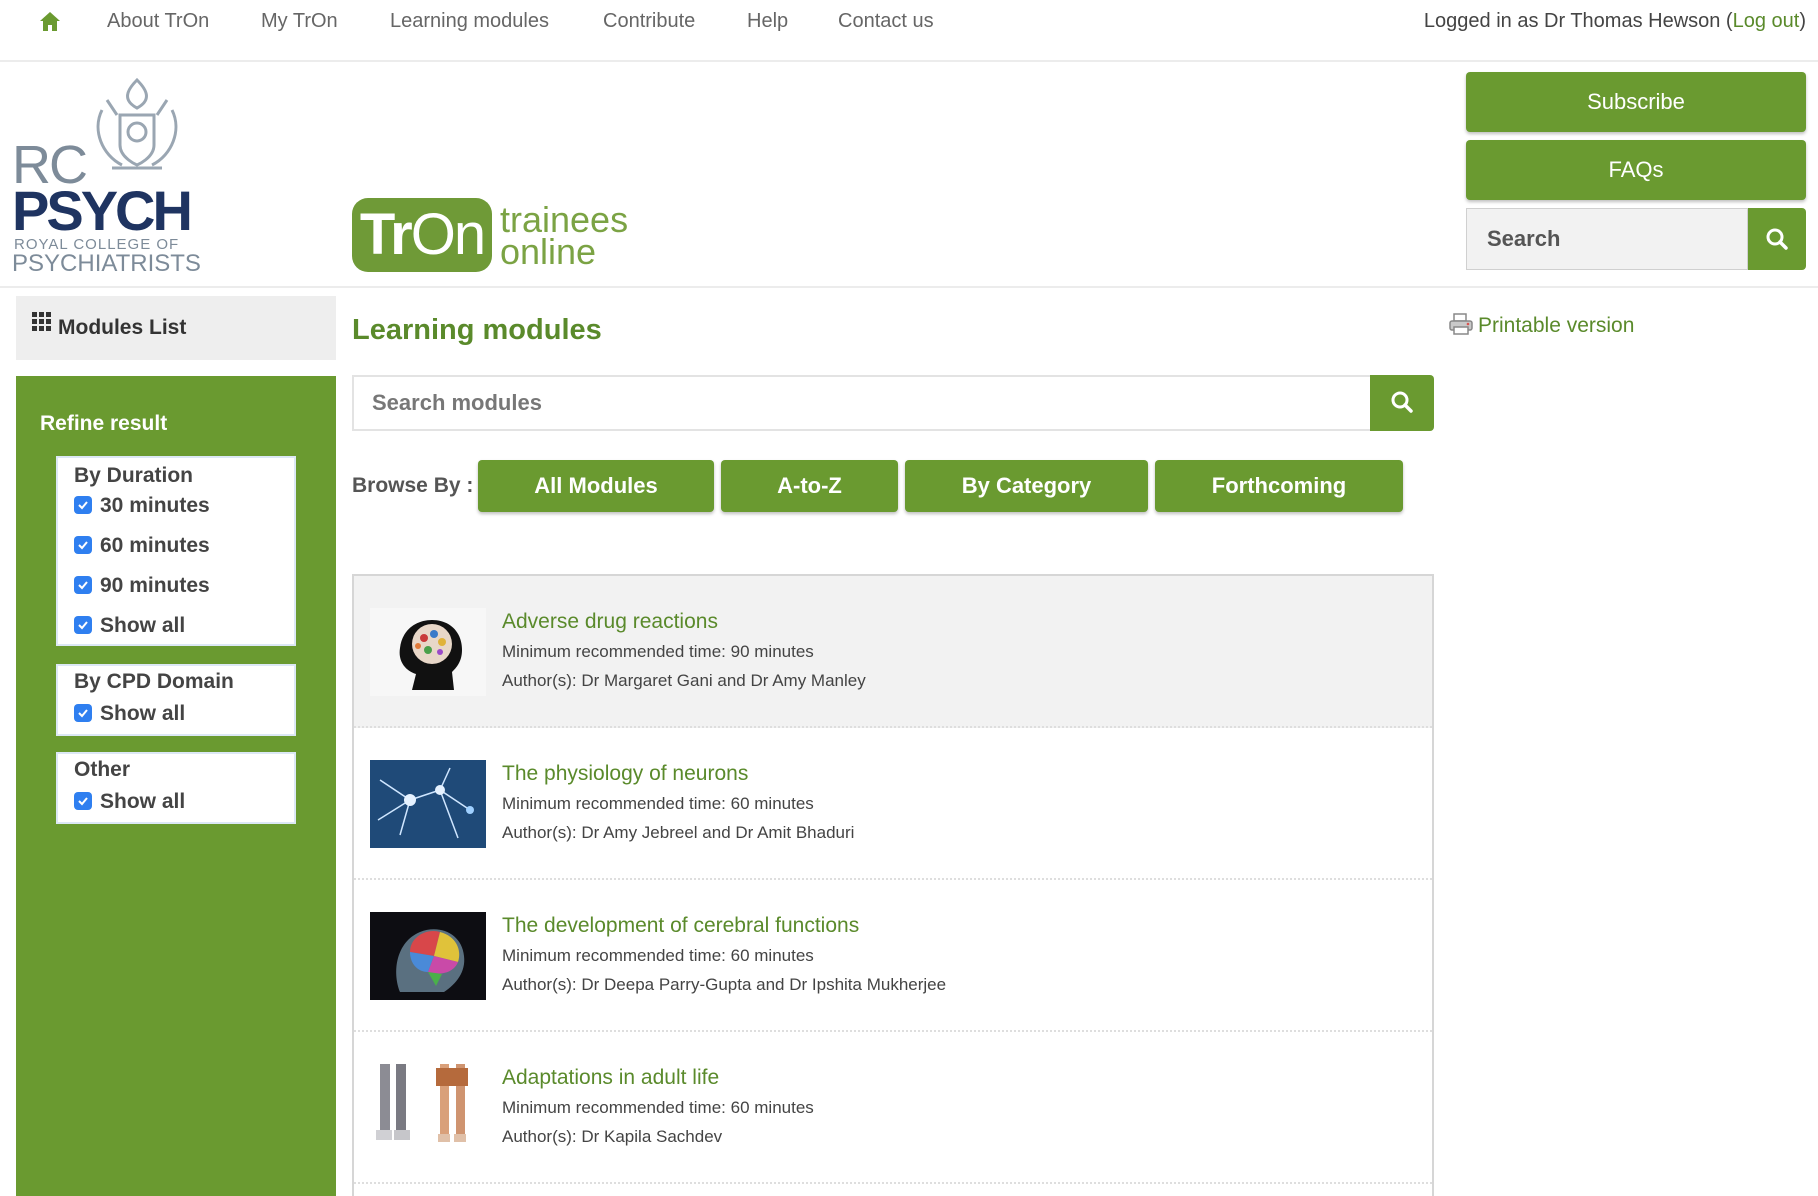 The height and width of the screenshot is (1196, 1818). Describe the element at coordinates (106, 263) in the screenshot. I see `logo-psychiatrists: PSYCHIATRISTS` at that location.